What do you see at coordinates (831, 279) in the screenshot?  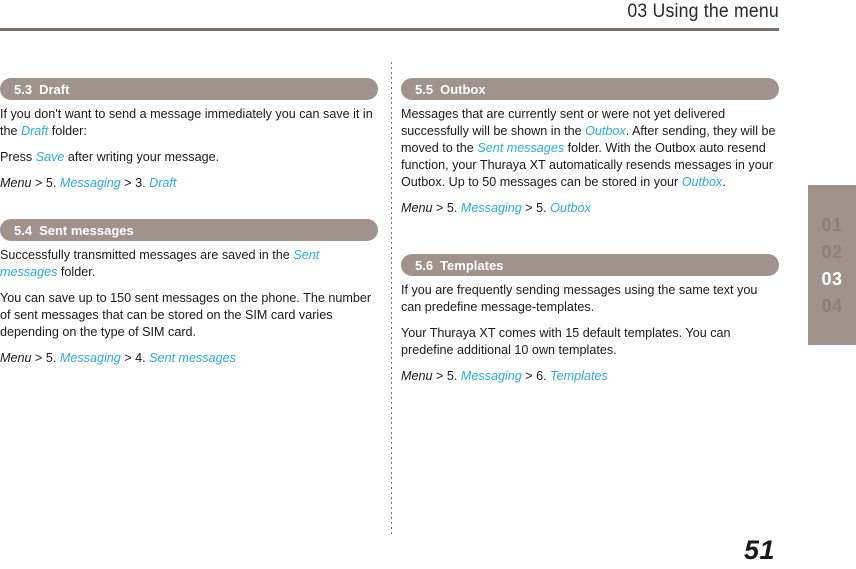 I see `chapter-tab-03: 03` at bounding box center [831, 279].